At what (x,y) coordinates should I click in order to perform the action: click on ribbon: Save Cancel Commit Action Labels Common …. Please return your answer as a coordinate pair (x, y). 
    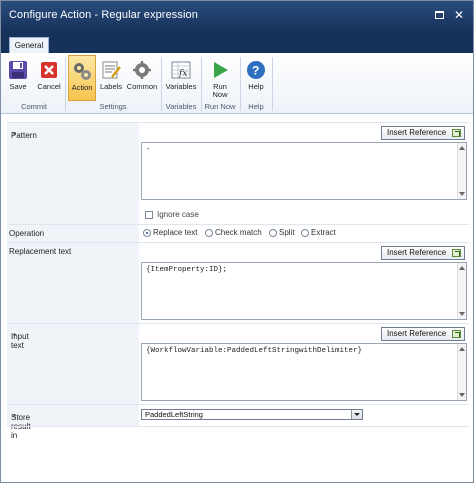
    Looking at the image, I should click on (237, 83).